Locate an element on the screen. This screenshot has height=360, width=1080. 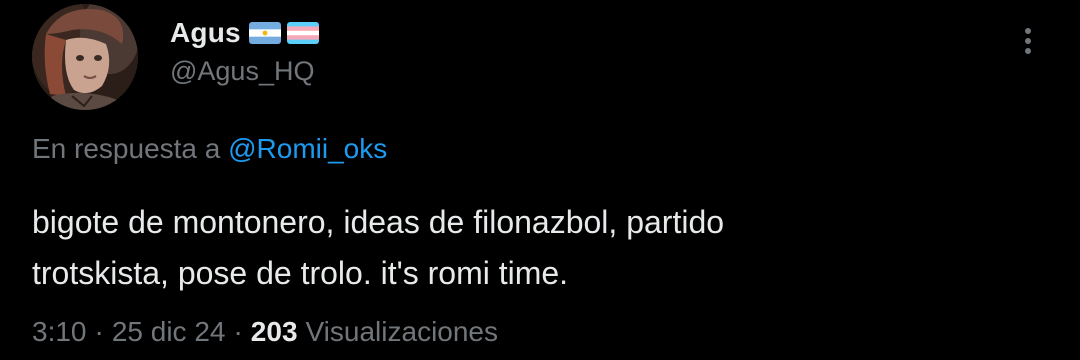
author-handle: @Agus_HQ is located at coordinates (242, 71).